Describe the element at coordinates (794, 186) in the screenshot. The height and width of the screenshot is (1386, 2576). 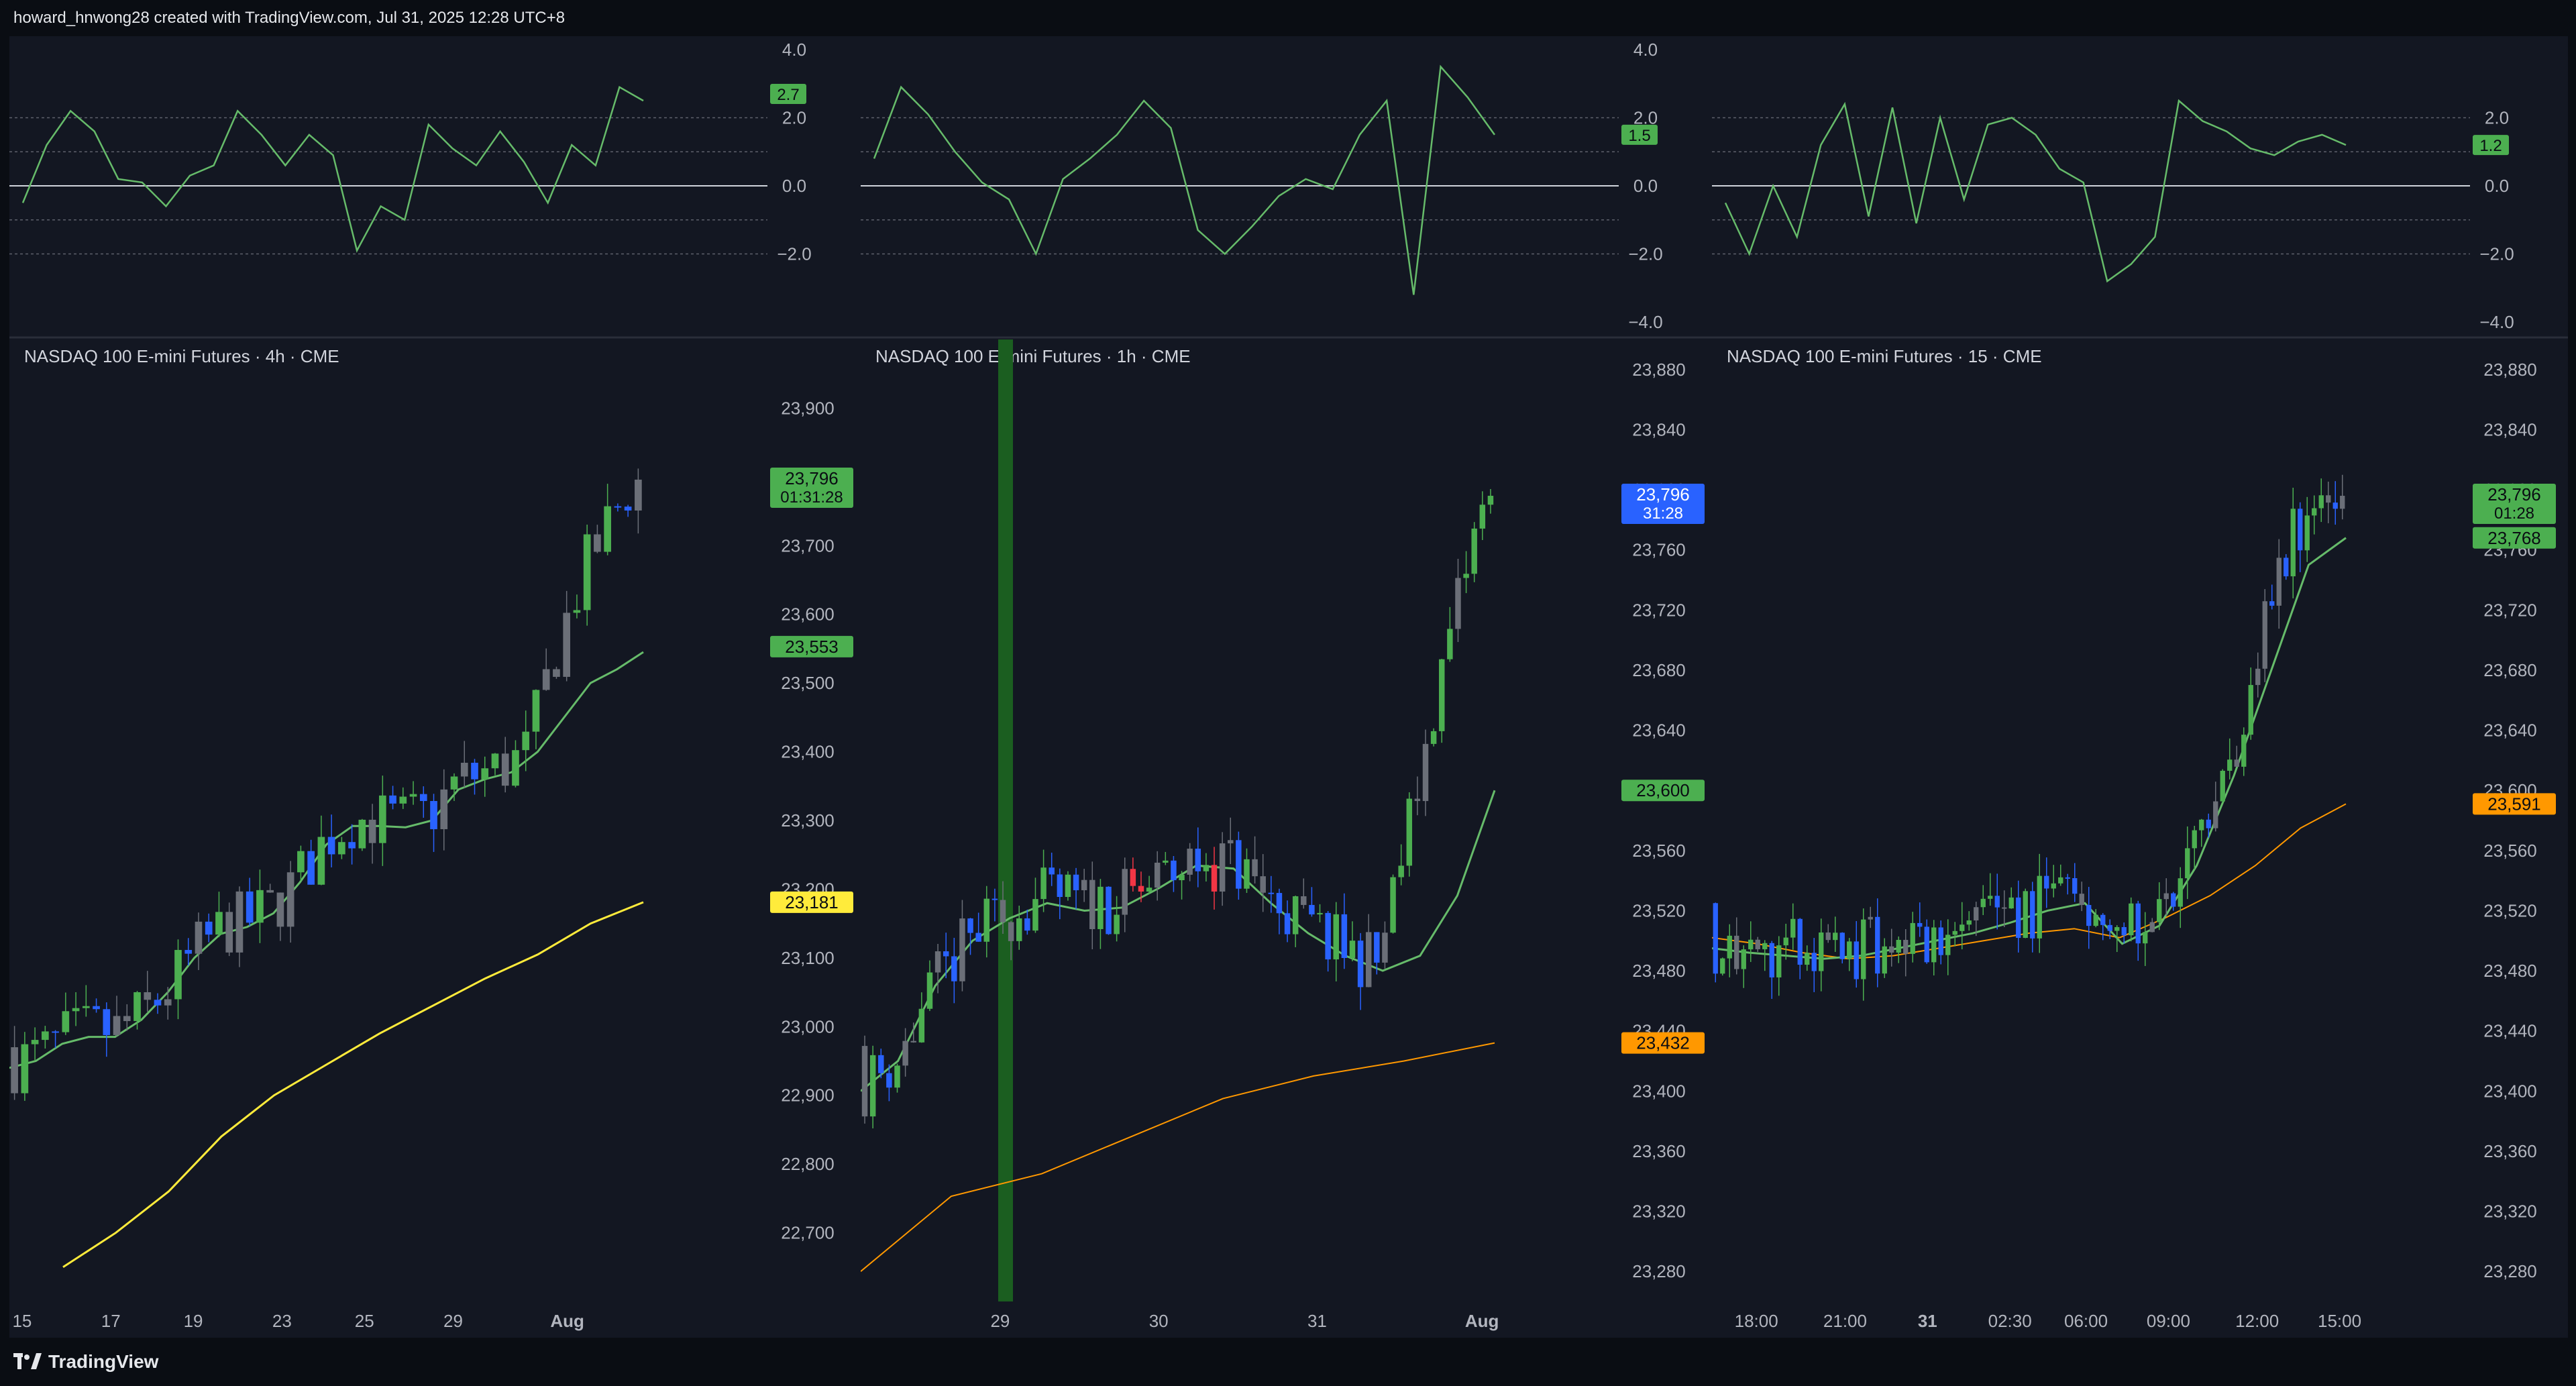
I see `oscillator-tick-label: 0.0` at that location.